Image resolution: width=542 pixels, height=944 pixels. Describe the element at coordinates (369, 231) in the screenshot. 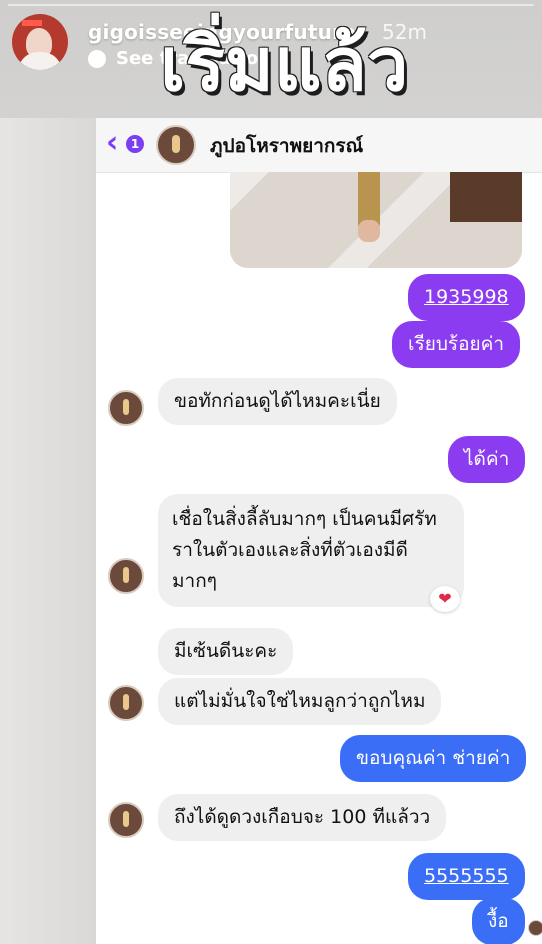

I see `photo-foot` at that location.